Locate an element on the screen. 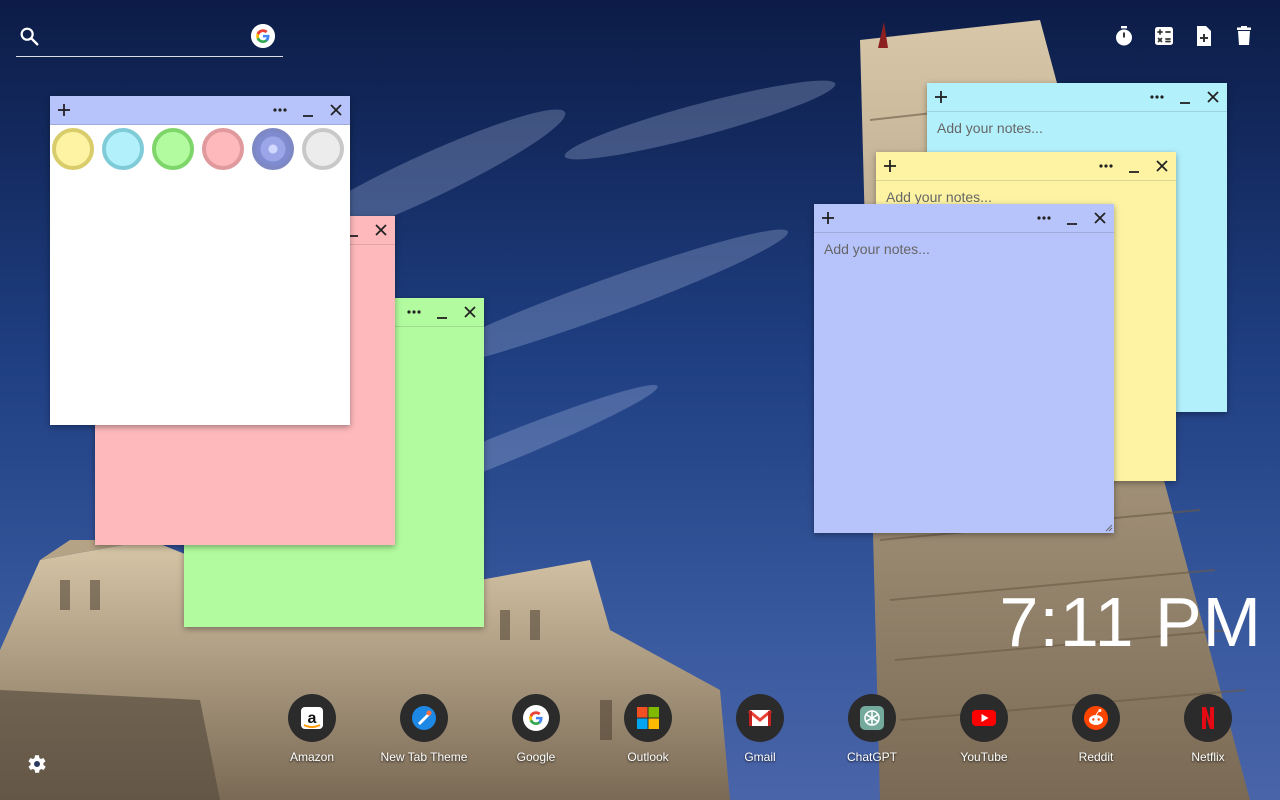 Image resolution: width=1280 pixels, height=800 pixels. shortcut-youtube: YouTube is located at coordinates (984, 729).